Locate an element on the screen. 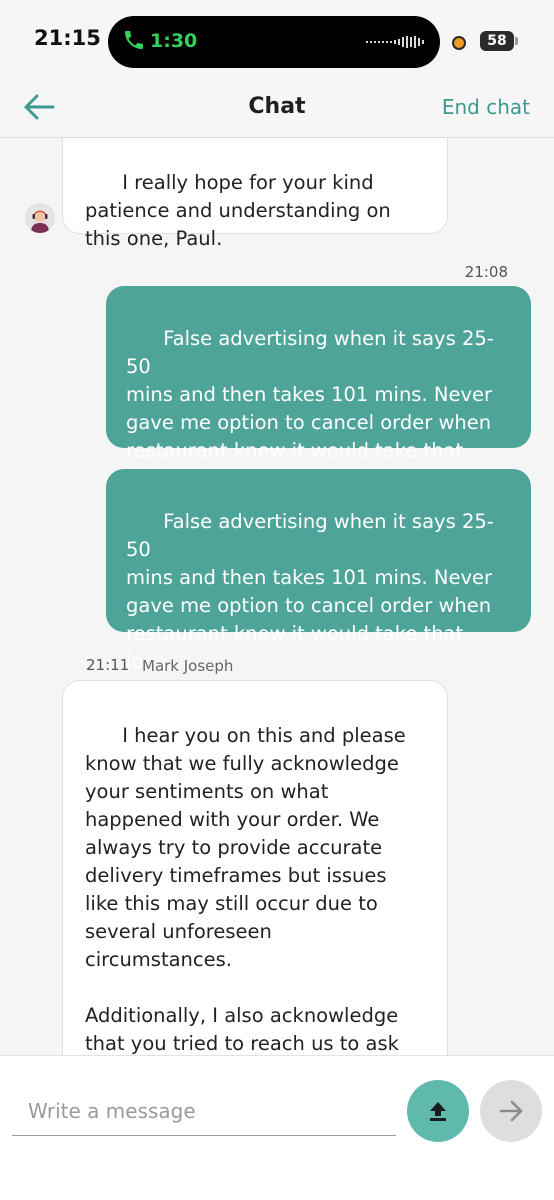 The height and width of the screenshot is (1200, 554). upload-button is located at coordinates (438, 1111).